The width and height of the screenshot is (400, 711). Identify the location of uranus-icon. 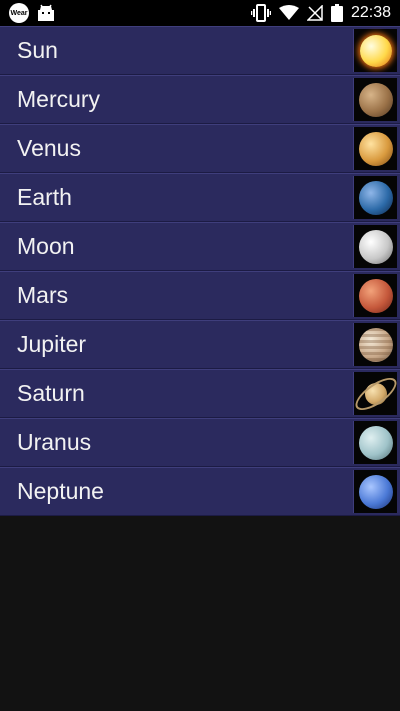
(375, 442).